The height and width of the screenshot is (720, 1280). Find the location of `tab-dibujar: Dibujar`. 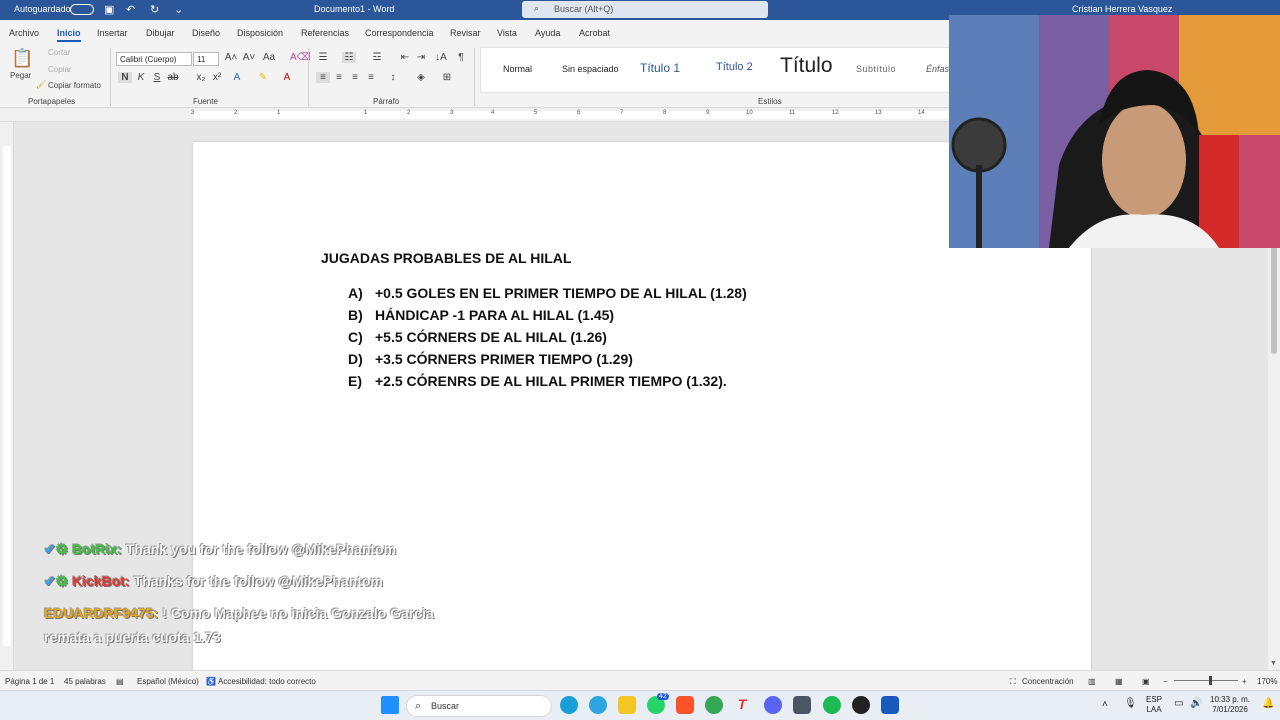

tab-dibujar: Dibujar is located at coordinates (160, 33).